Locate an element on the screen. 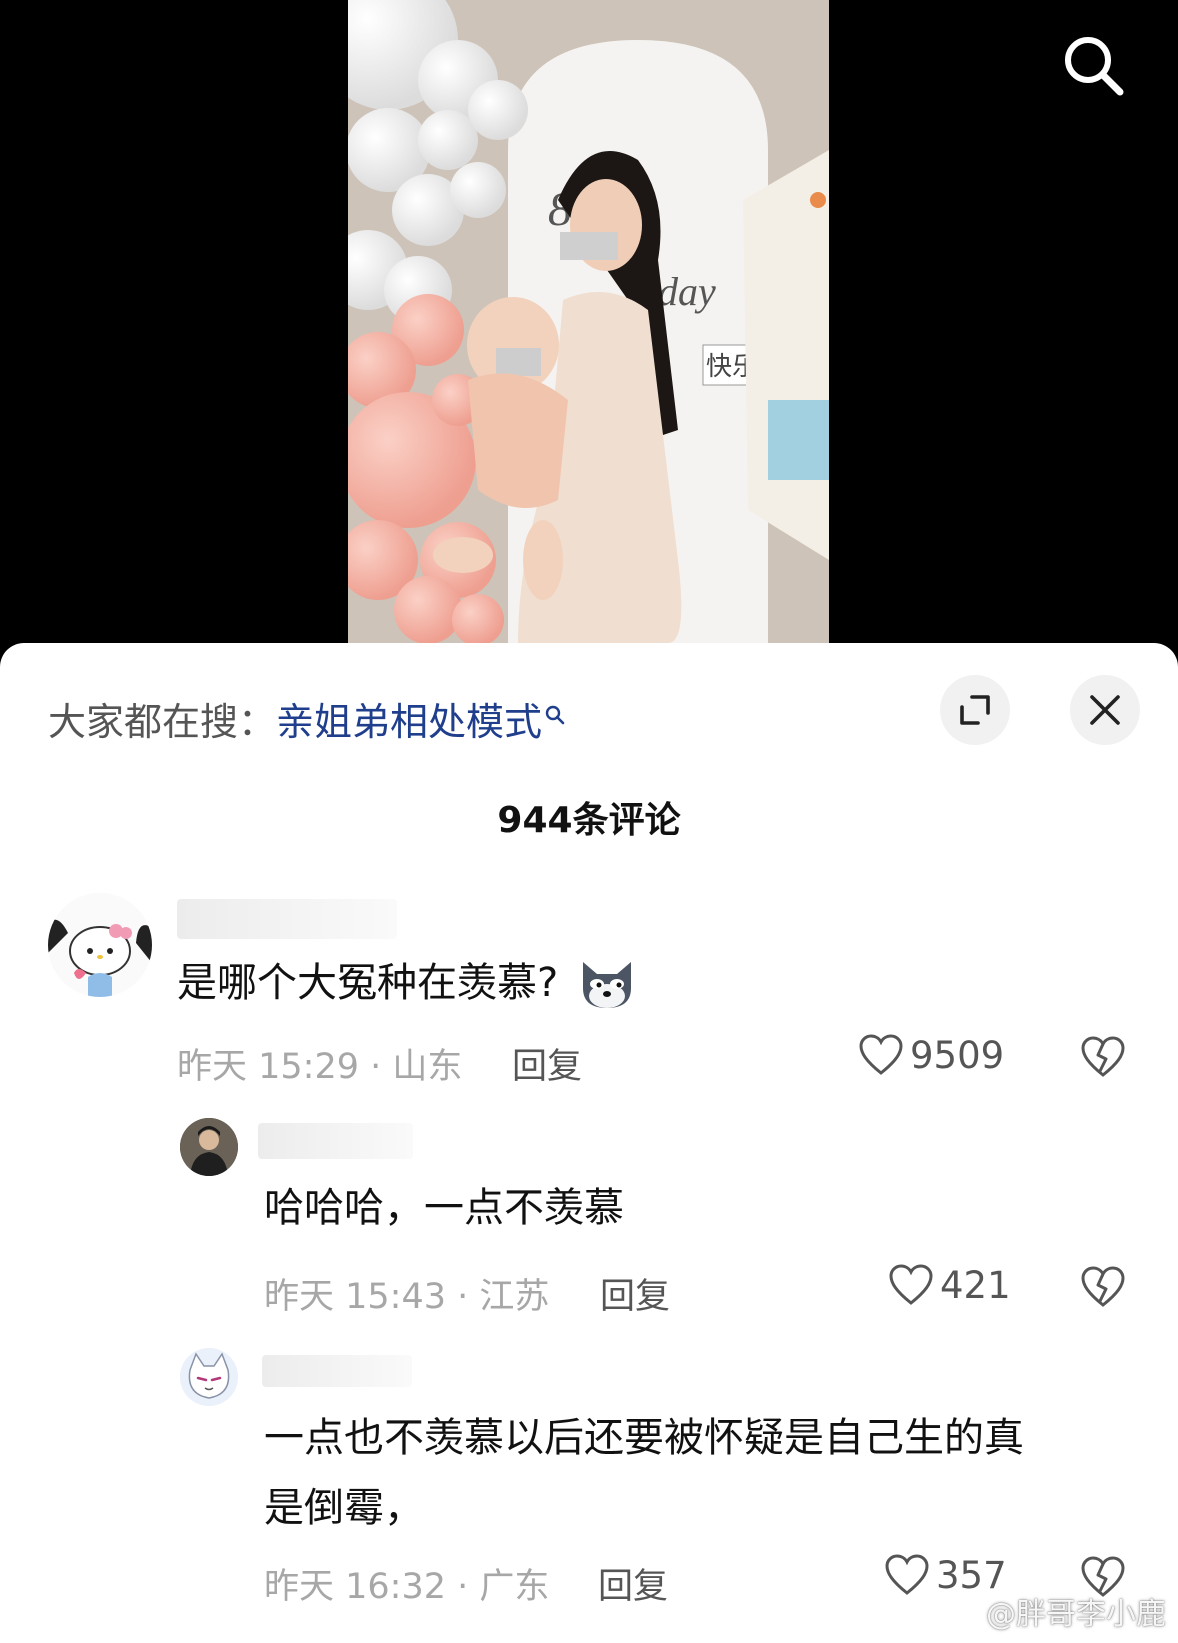  like-button: 9509 is located at coordinates (931, 1055).